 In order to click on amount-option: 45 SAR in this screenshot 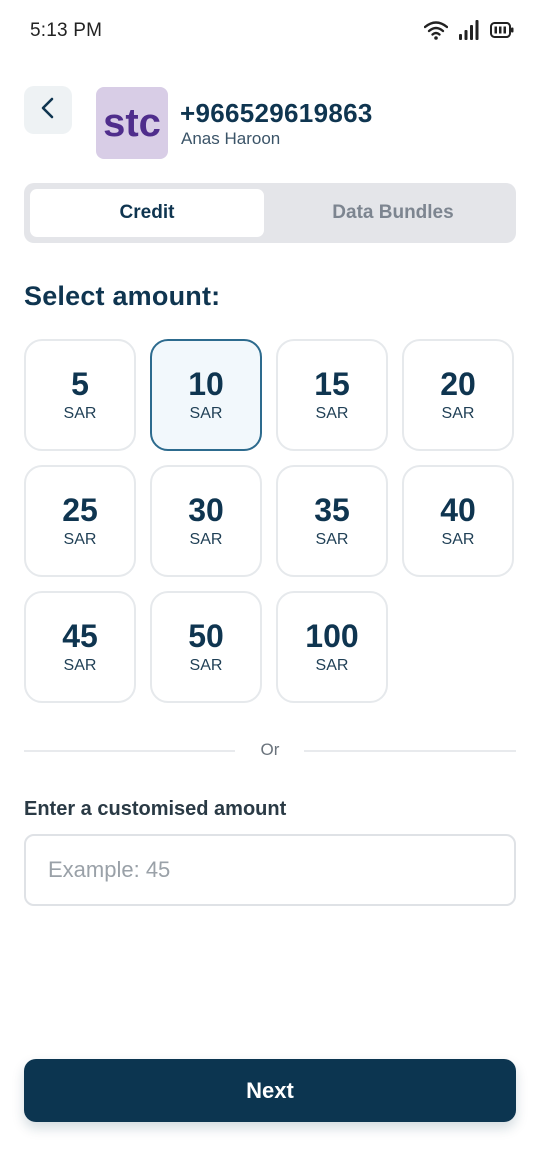, I will do `click(80, 647)`.